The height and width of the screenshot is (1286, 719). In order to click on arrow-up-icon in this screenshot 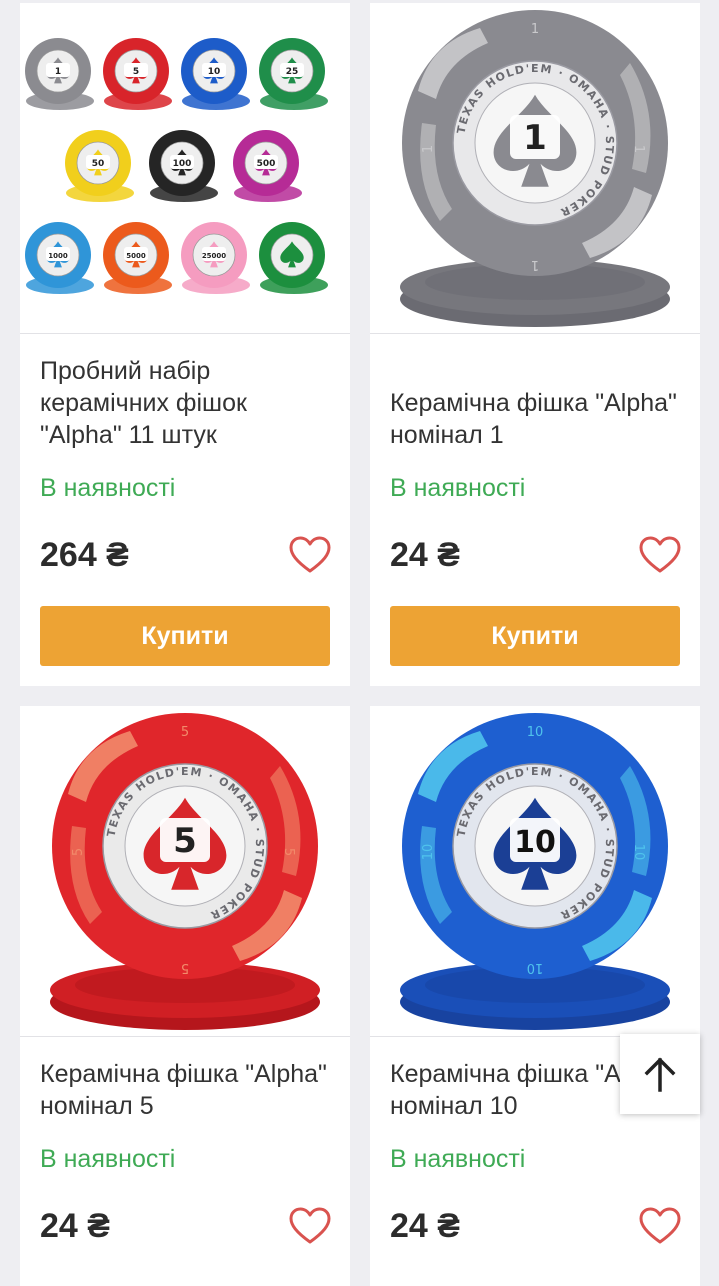, I will do `click(660, 1074)`.